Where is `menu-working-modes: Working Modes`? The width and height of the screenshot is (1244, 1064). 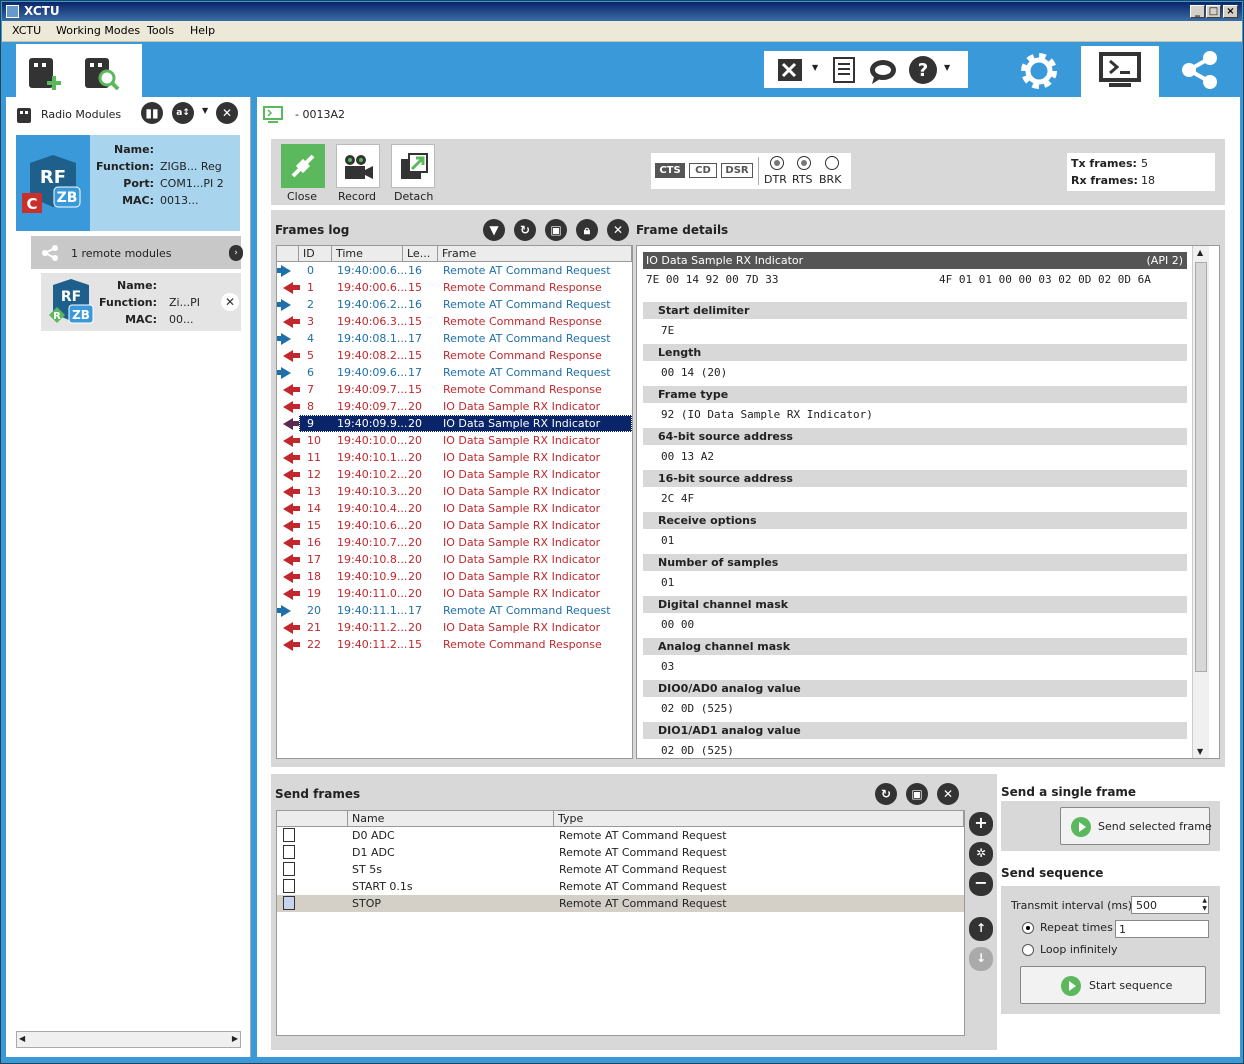
menu-working-modes: Working Modes is located at coordinates (98, 30).